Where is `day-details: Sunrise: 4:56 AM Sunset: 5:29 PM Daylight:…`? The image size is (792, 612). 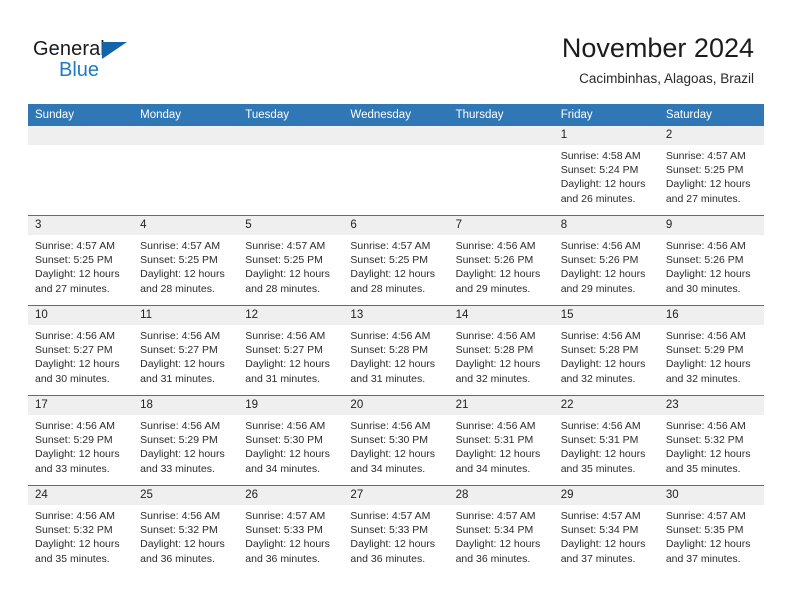 day-details: Sunrise: 4:56 AM Sunset: 5:29 PM Daylight:… is located at coordinates (80, 445).